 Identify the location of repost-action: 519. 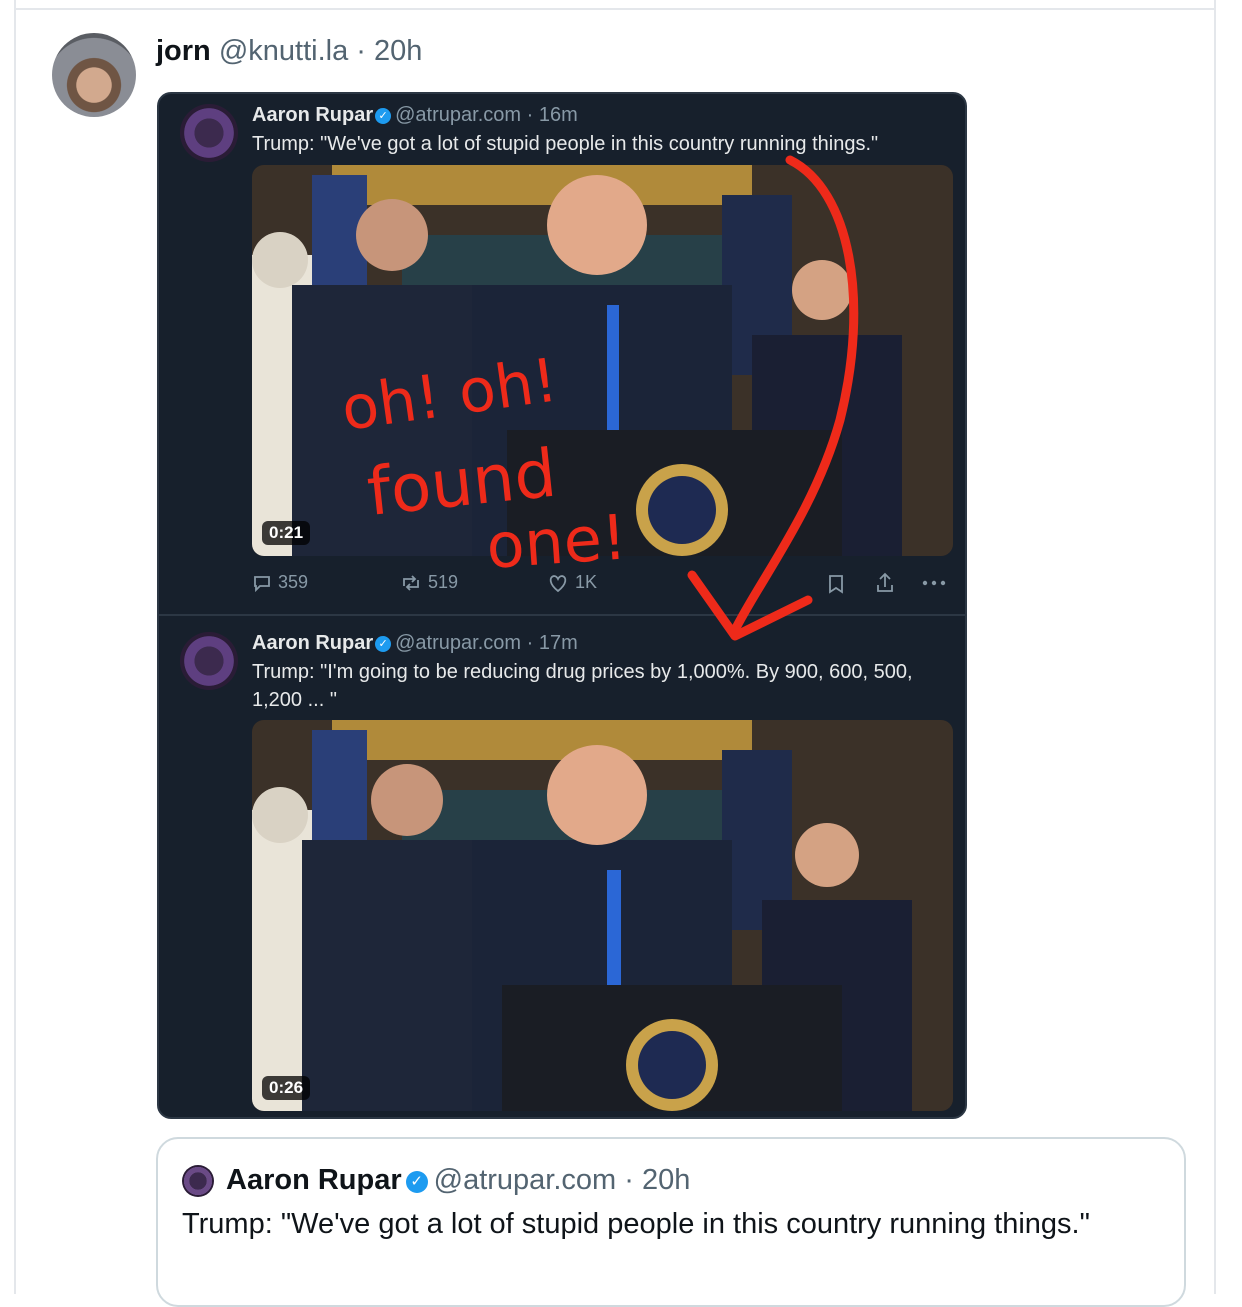
(429, 582).